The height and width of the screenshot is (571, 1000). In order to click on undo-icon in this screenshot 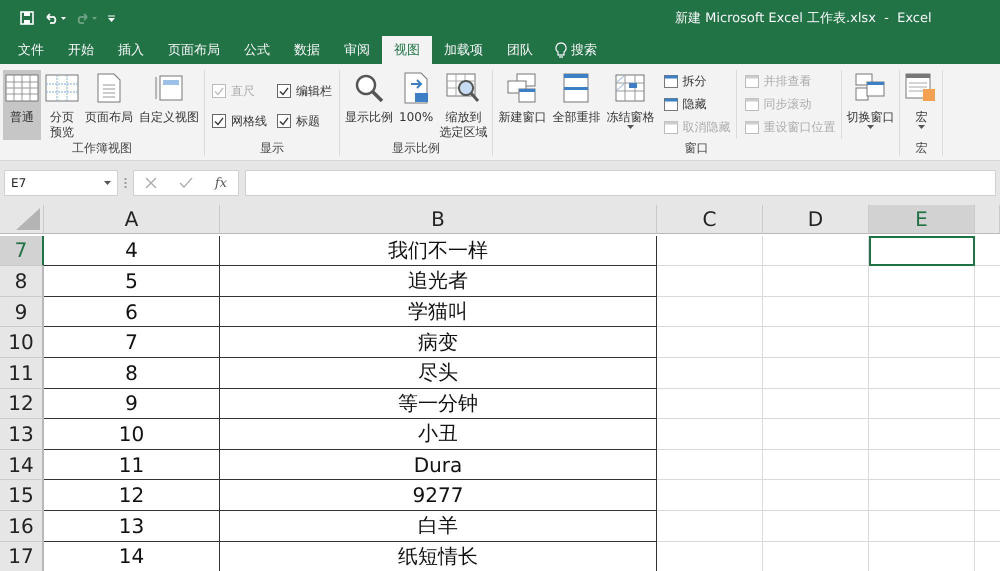, I will do `click(55, 18)`.